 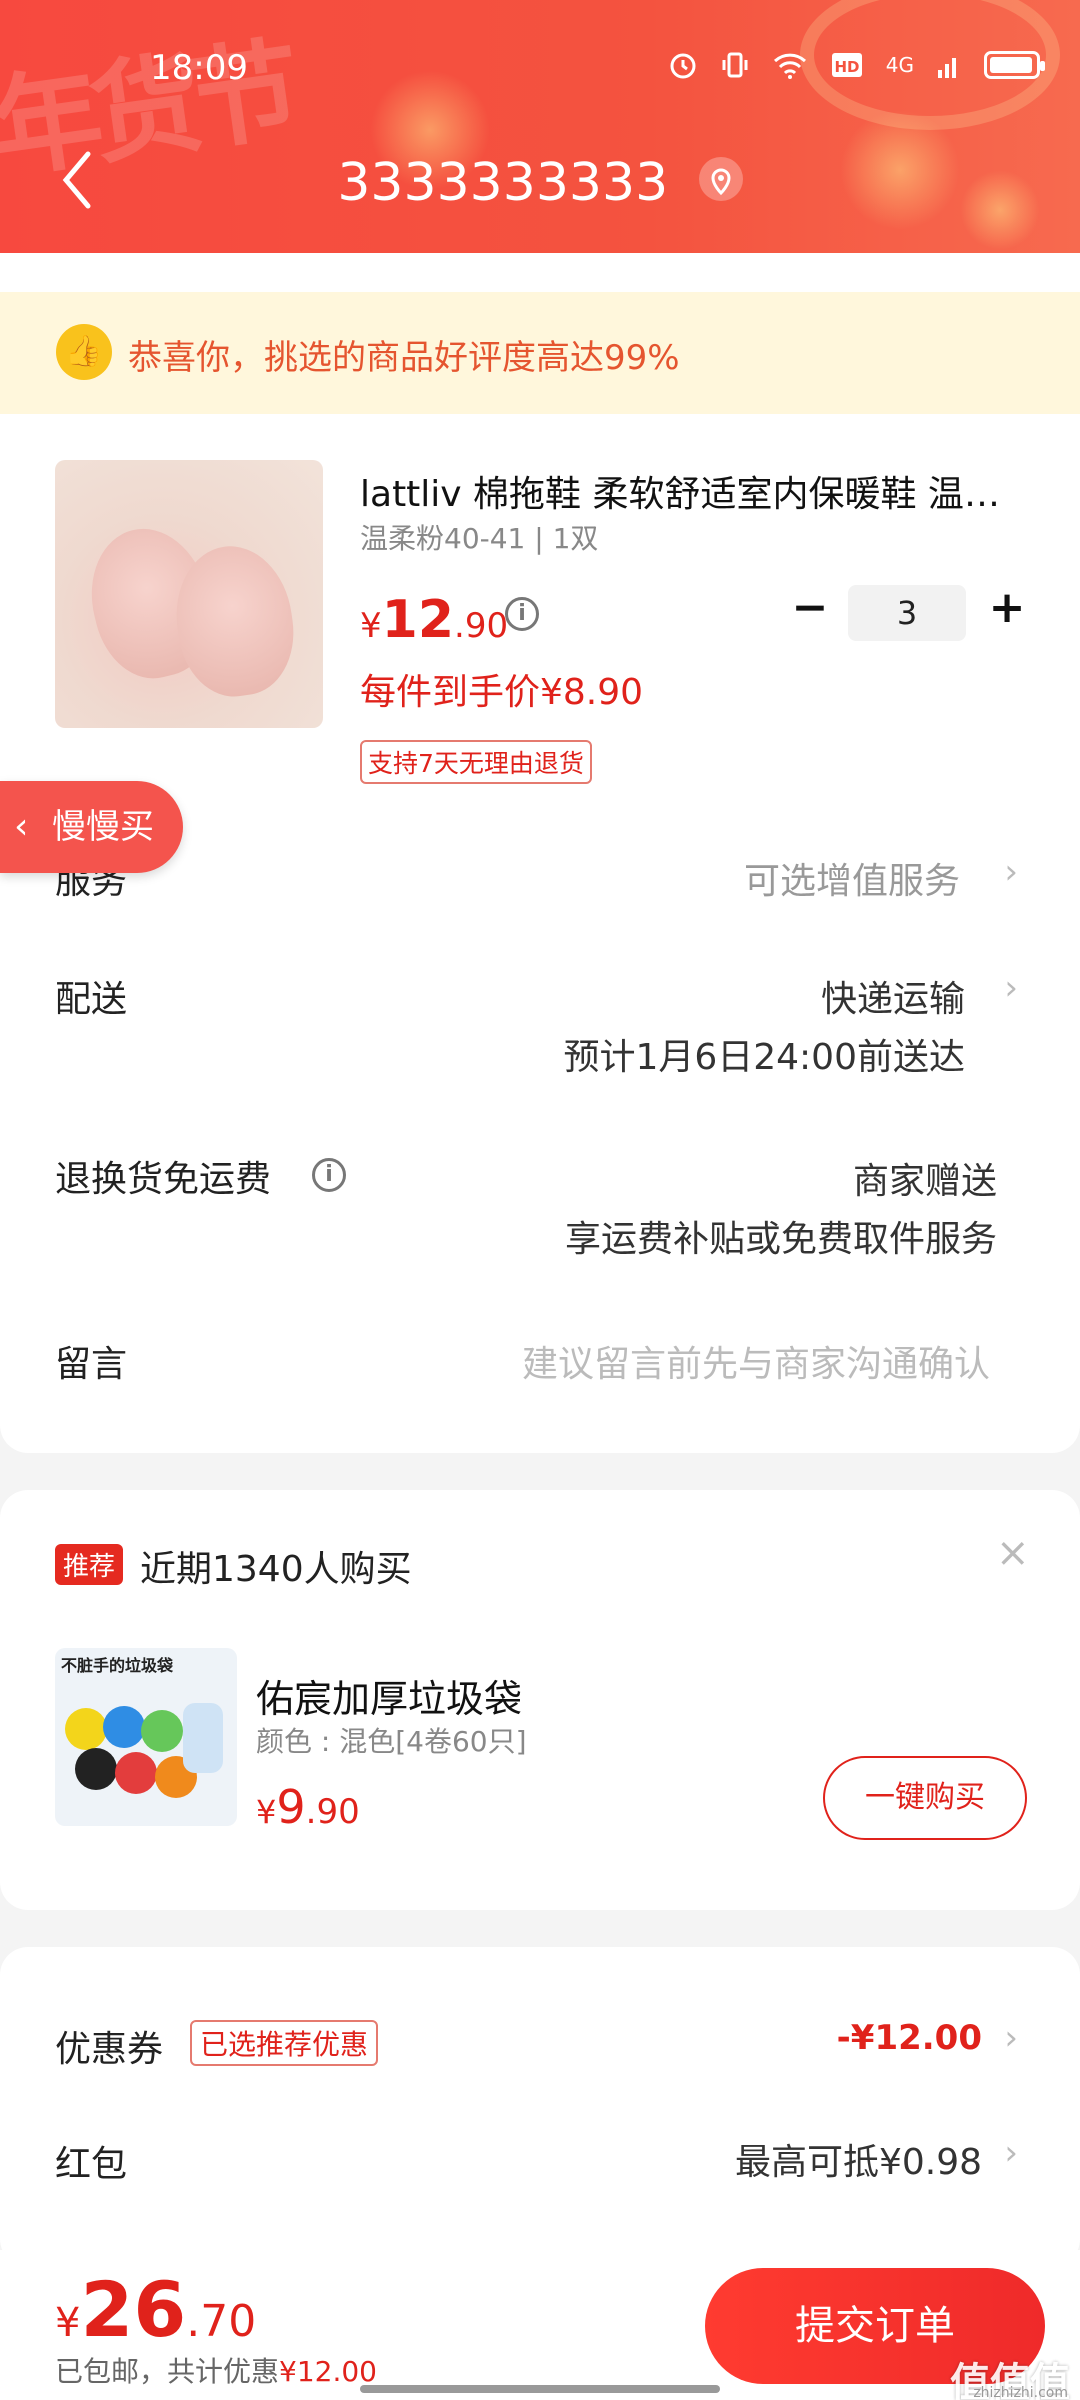 I want to click on red-packet-value: 最高可抵¥0.98, so click(x=858, y=2159).